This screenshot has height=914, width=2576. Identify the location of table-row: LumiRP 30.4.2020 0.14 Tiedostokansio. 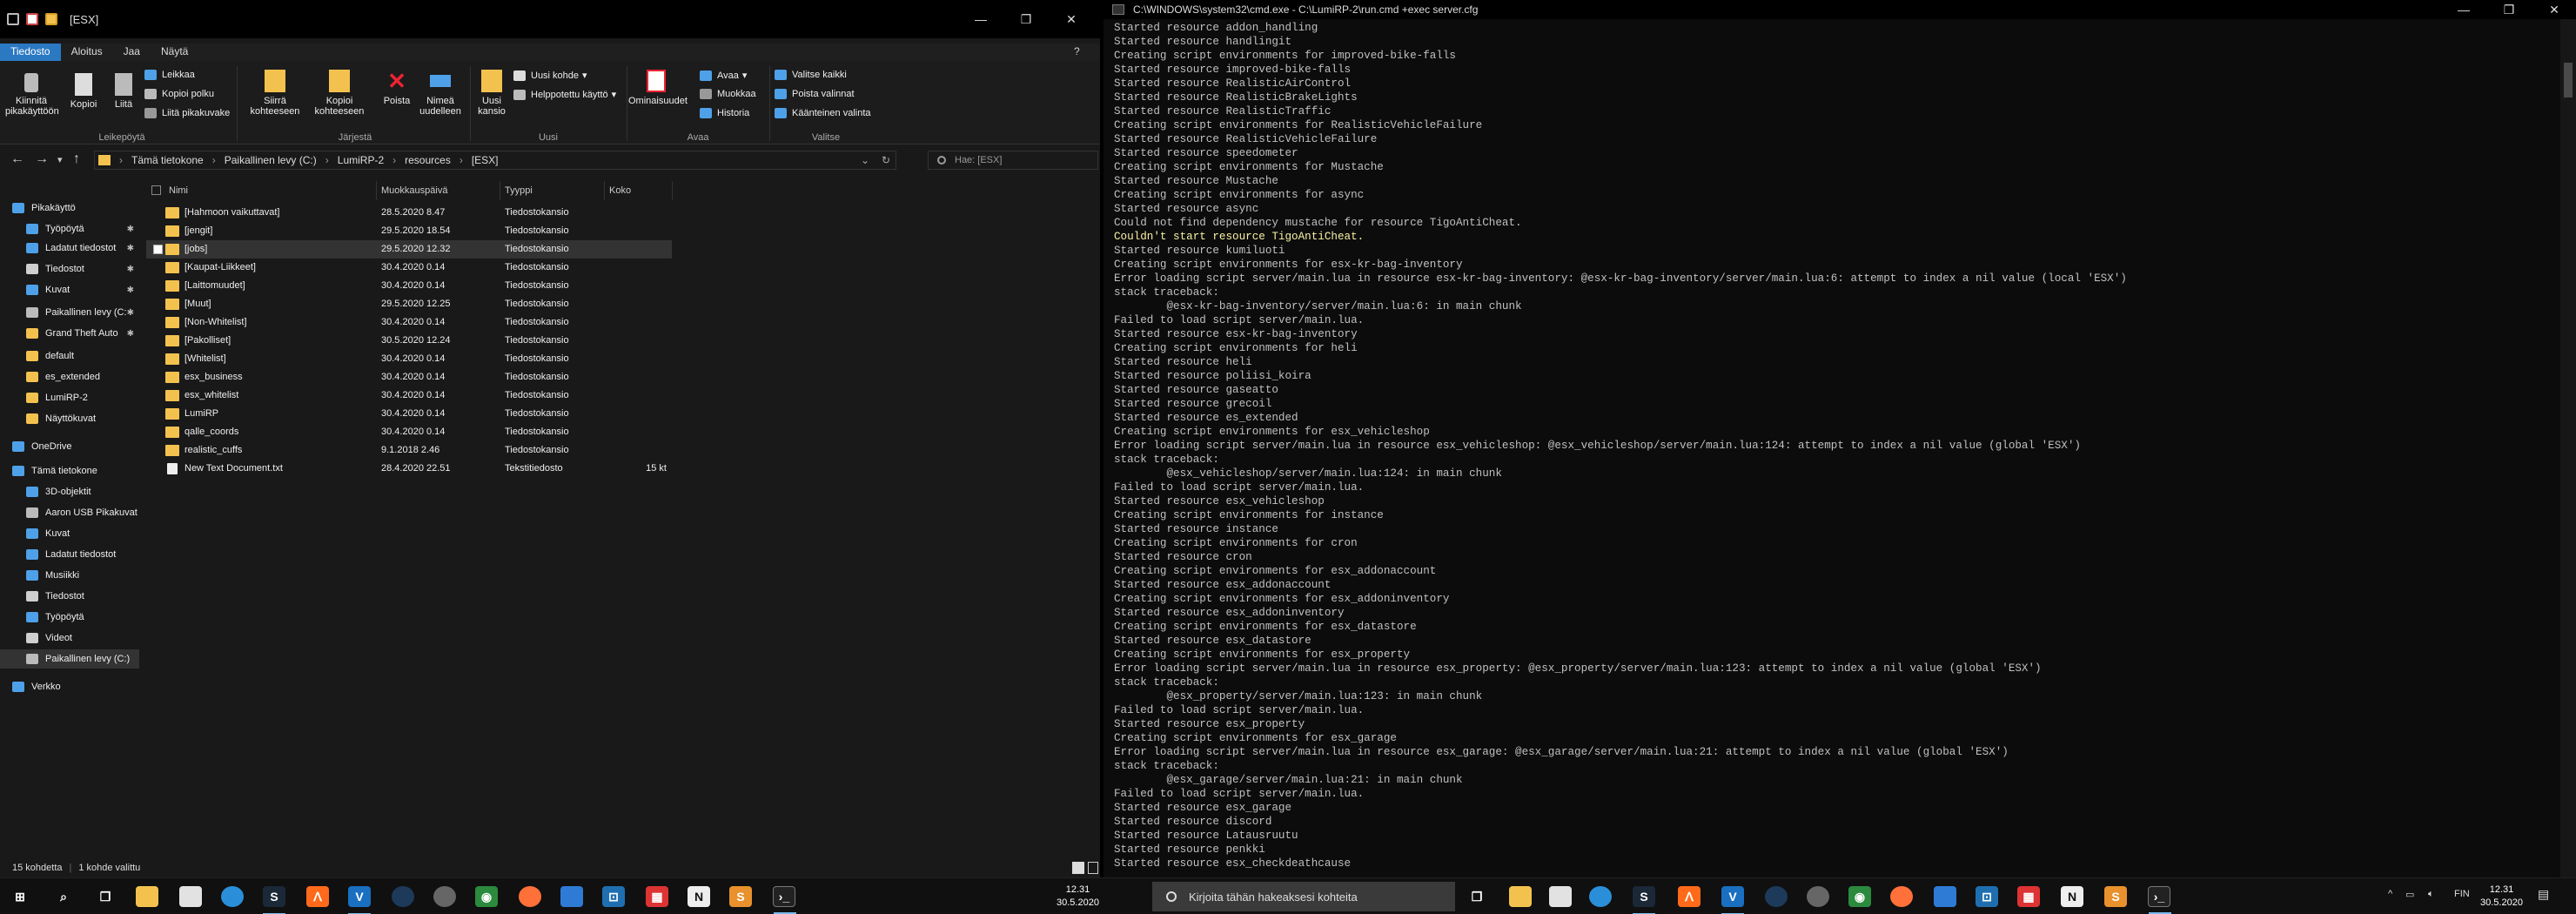
(409, 414).